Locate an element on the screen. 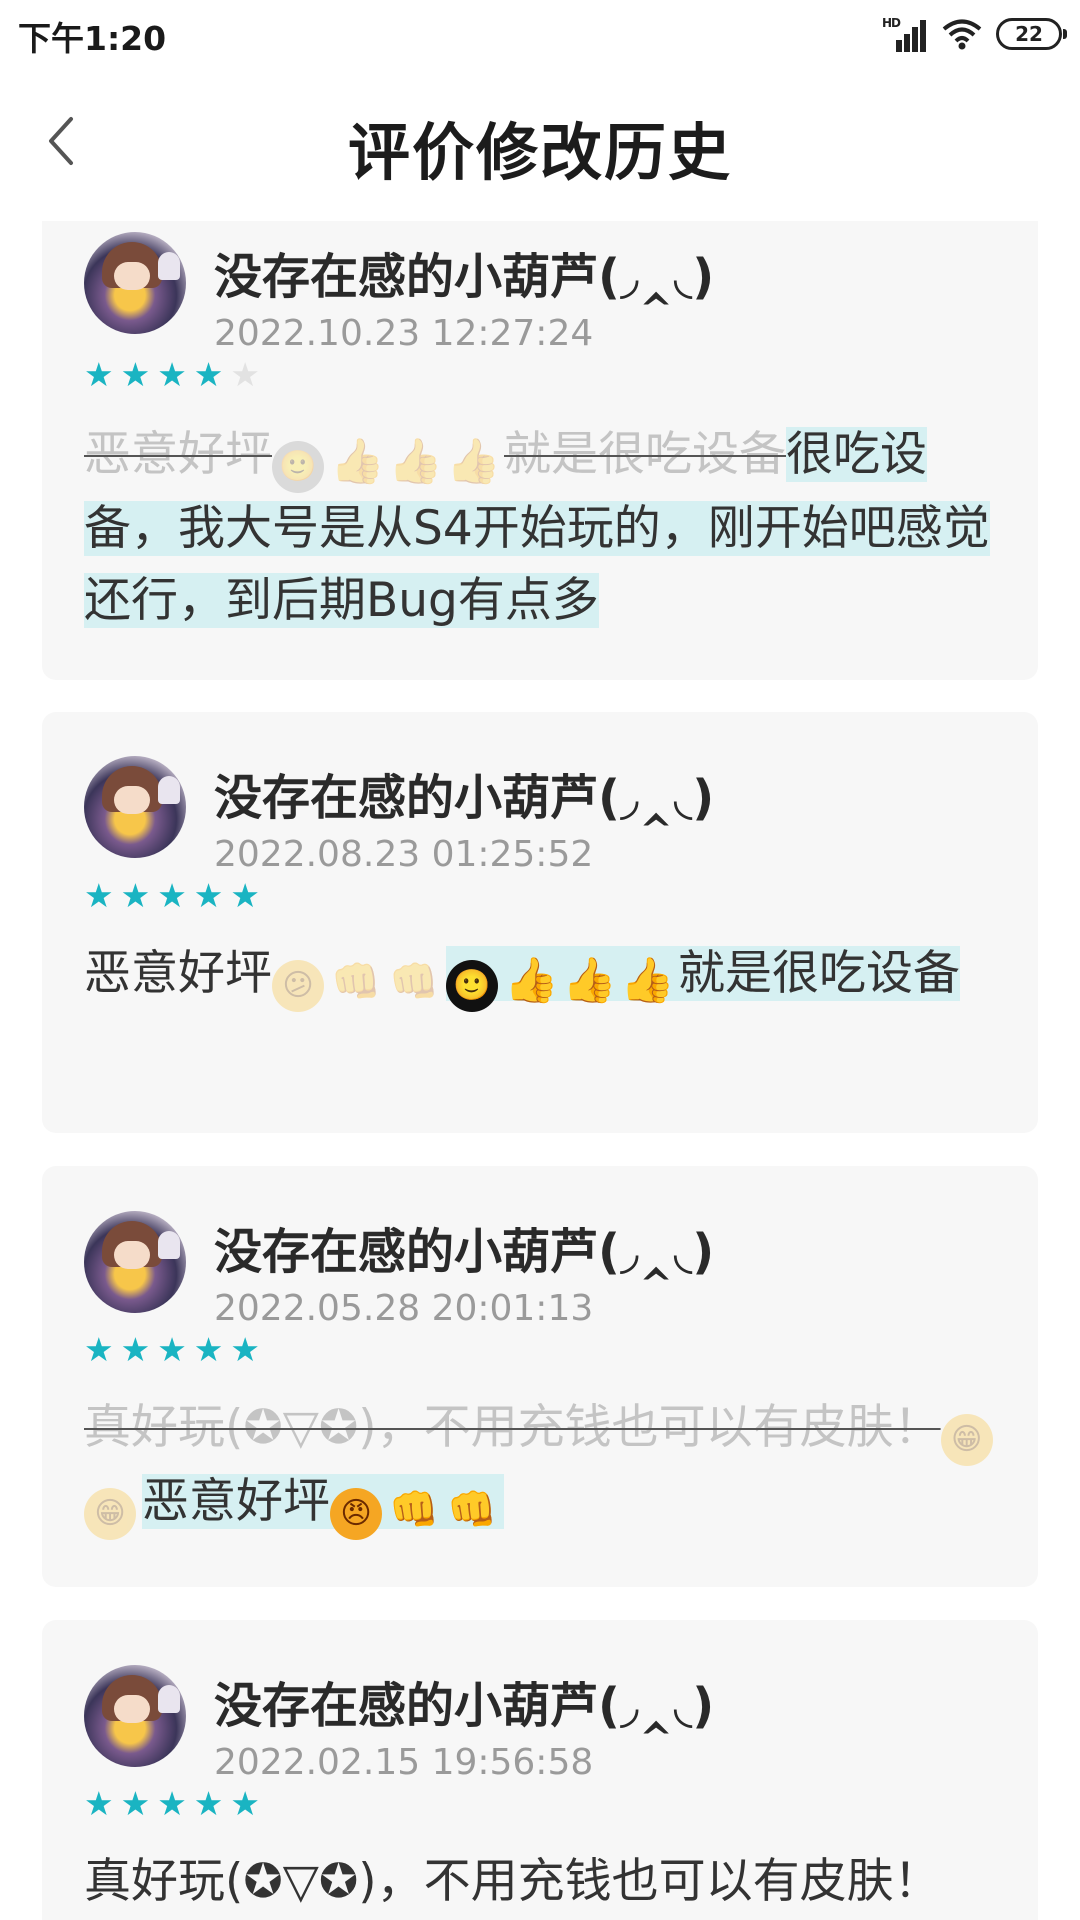 Image resolution: width=1080 pixels, height=1920 pixels. timestamp: 2022.05.28 20:01:13 is located at coordinates (404, 1308).